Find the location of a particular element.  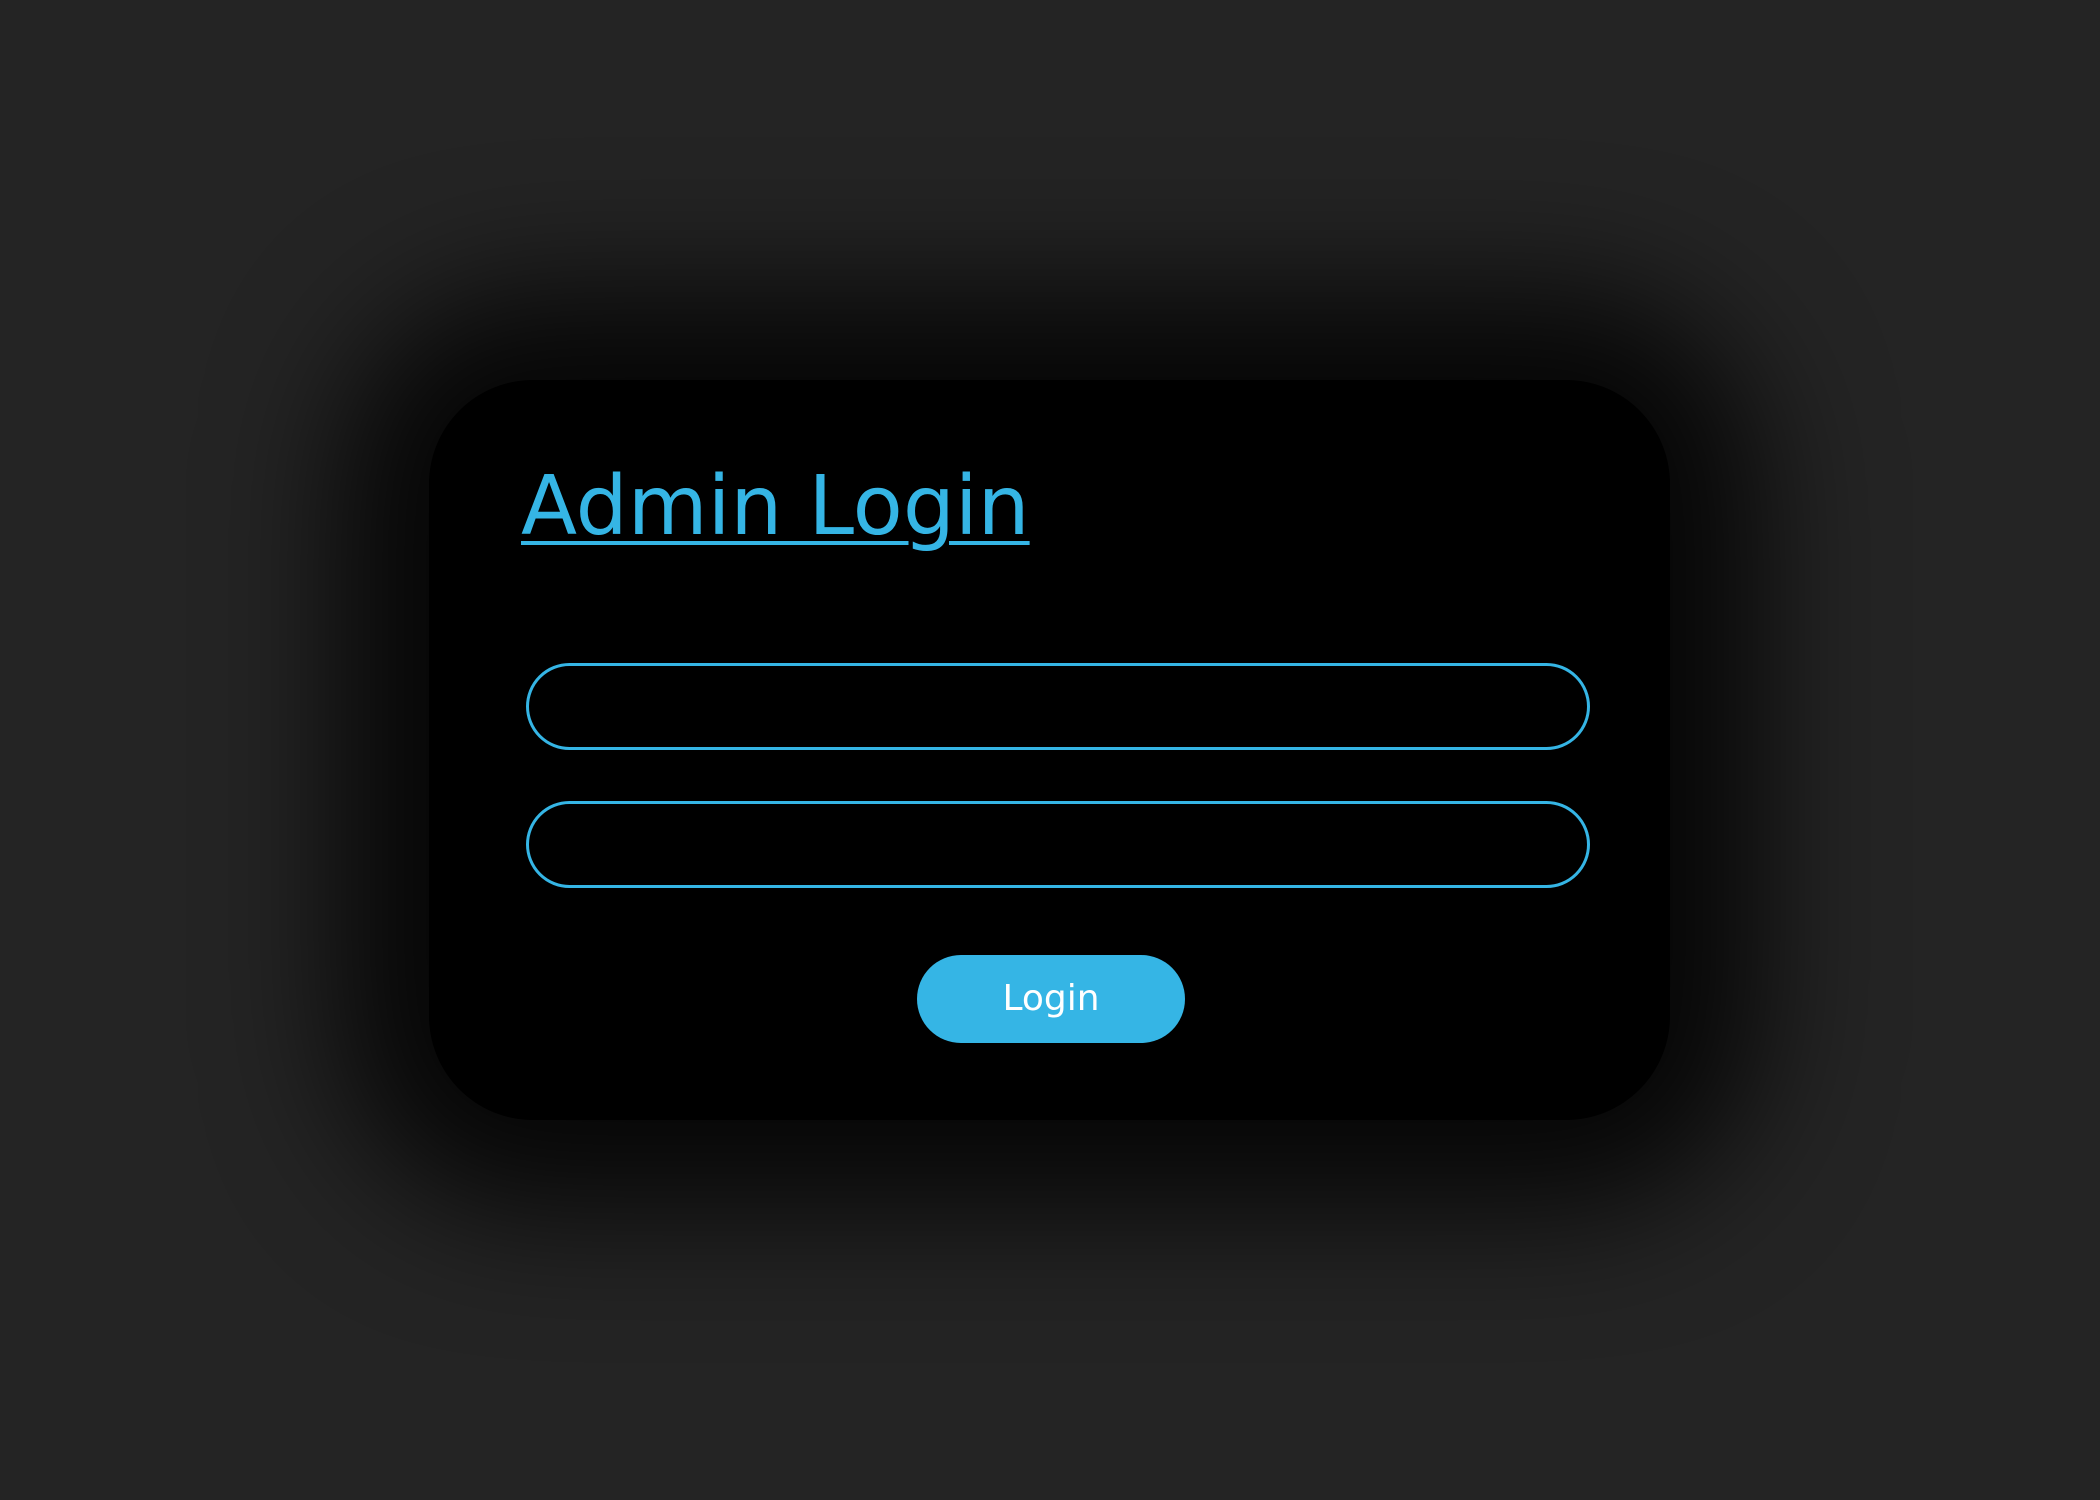

login-button: Login is located at coordinates (1051, 999).